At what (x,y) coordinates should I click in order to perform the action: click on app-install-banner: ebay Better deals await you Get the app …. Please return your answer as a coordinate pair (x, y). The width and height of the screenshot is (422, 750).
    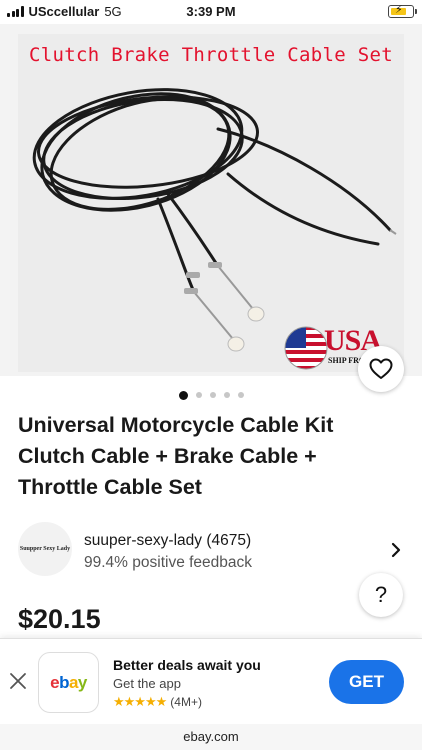
    Looking at the image, I should click on (211, 681).